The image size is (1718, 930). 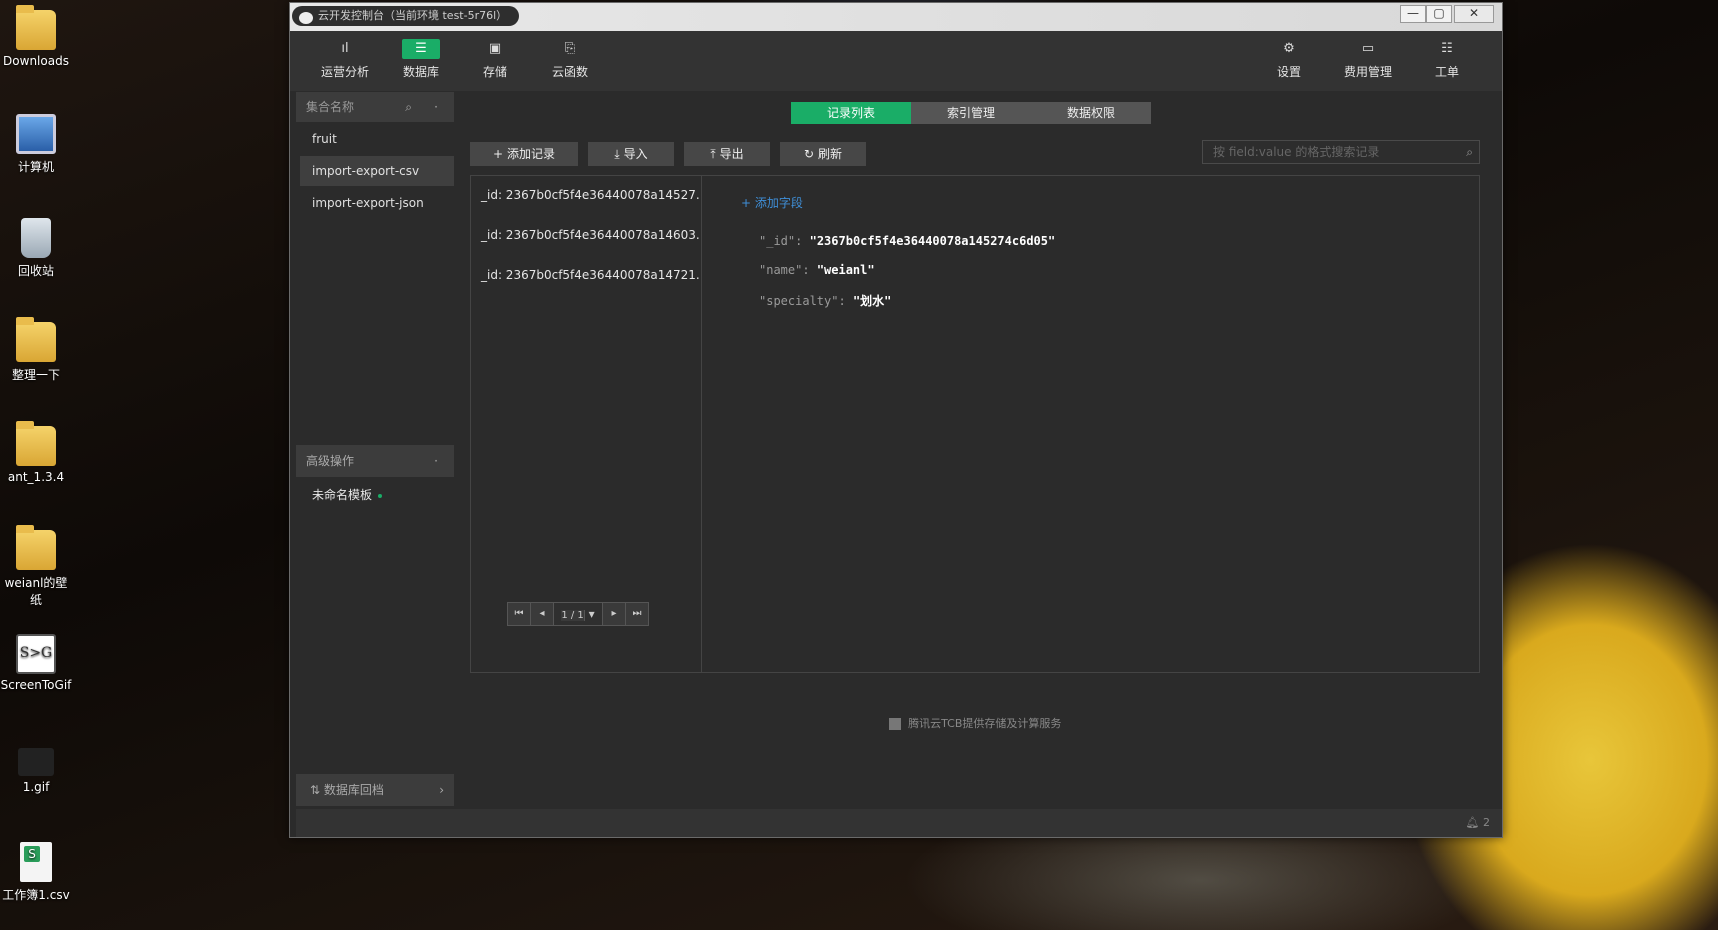 What do you see at coordinates (344, 72) in the screenshot?
I see `tool-label: 运营分析` at bounding box center [344, 72].